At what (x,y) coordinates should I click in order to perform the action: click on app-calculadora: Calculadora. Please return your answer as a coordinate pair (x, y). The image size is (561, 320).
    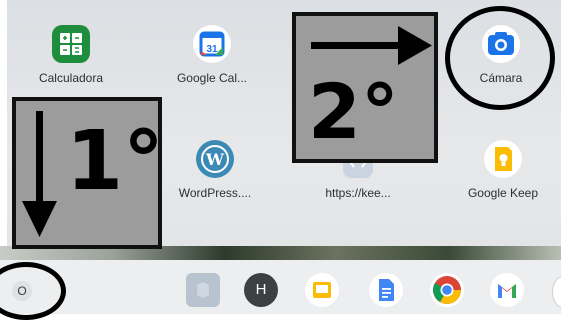
    Looking at the image, I should click on (71, 55).